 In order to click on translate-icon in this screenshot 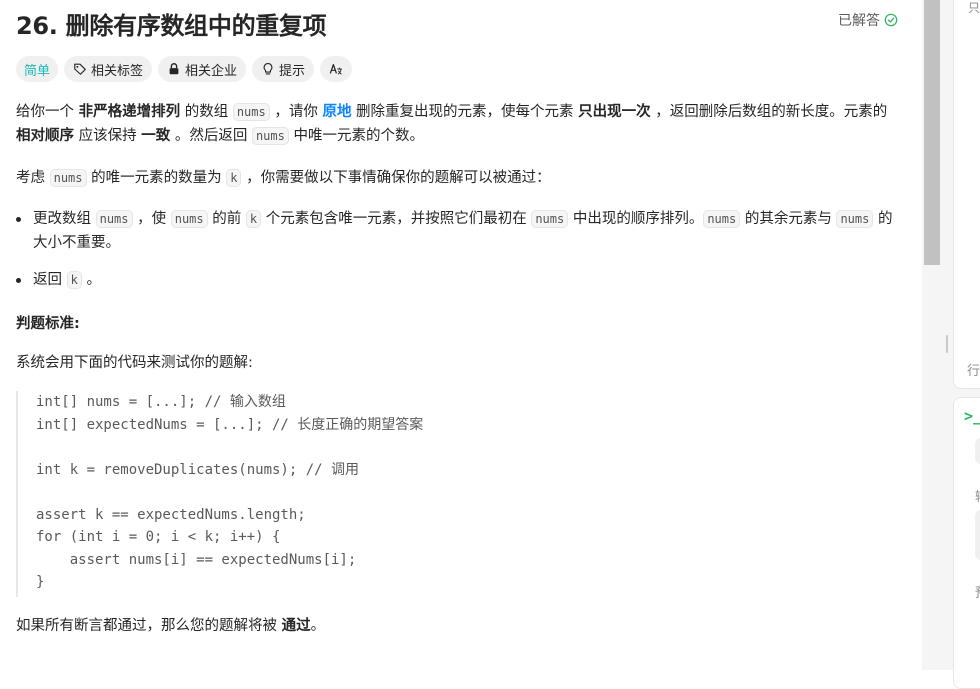, I will do `click(335, 69)`.